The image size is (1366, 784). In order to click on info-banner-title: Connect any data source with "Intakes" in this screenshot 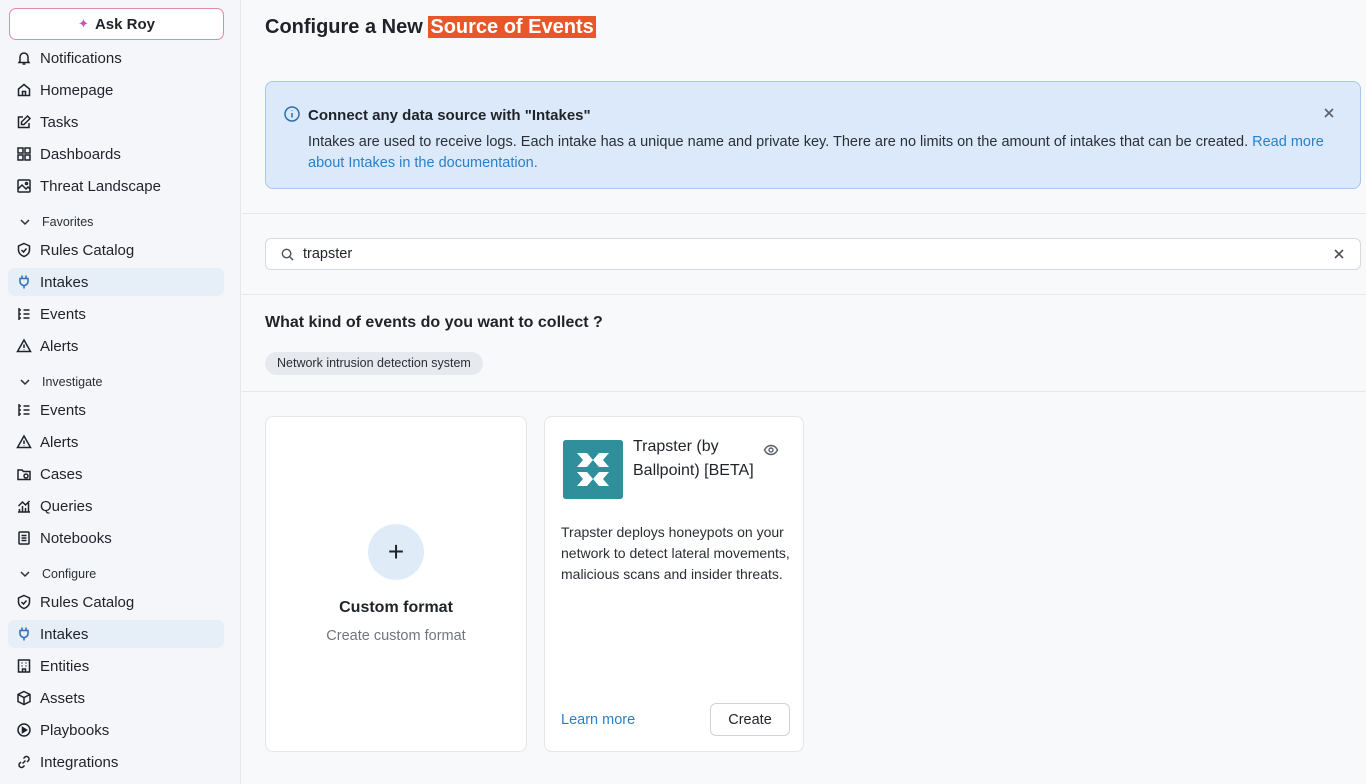, I will do `click(449, 115)`.